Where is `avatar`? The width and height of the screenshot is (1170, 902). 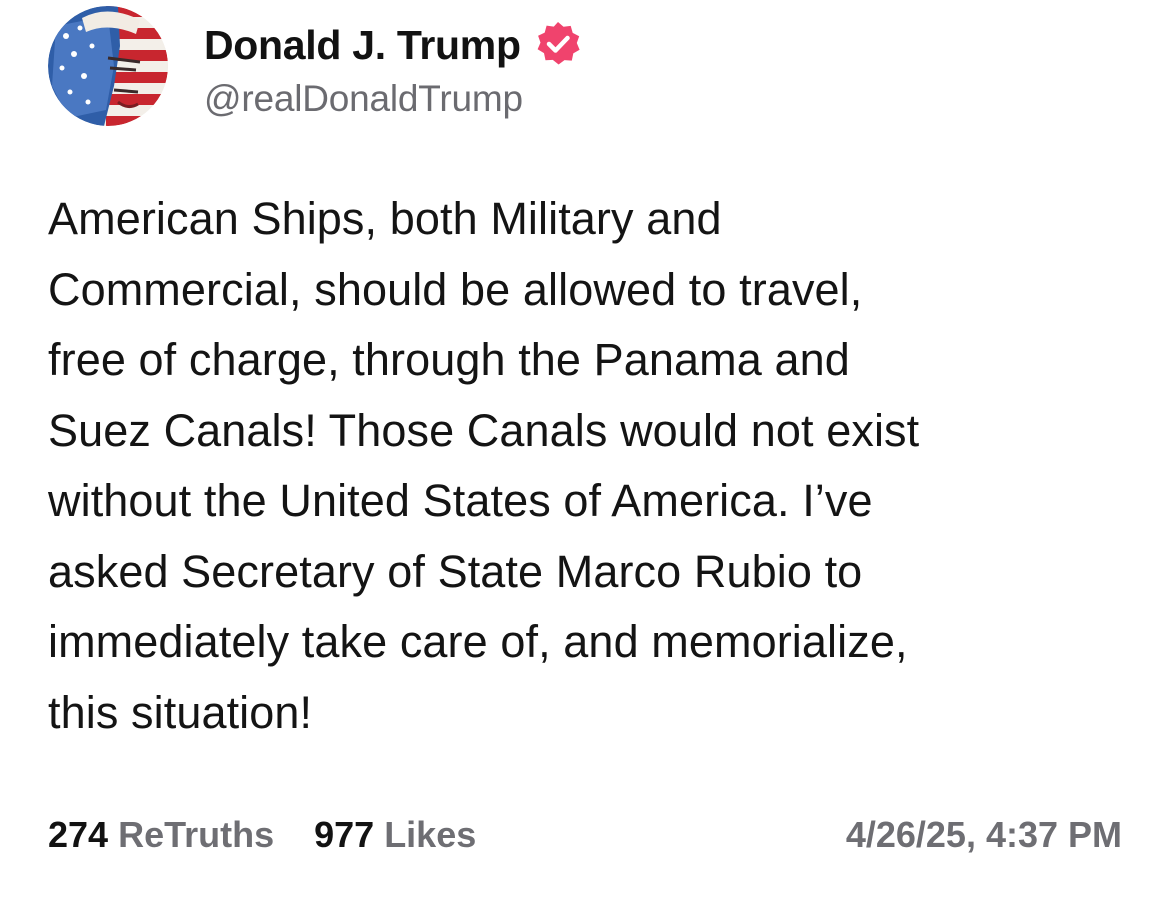 avatar is located at coordinates (108, 66).